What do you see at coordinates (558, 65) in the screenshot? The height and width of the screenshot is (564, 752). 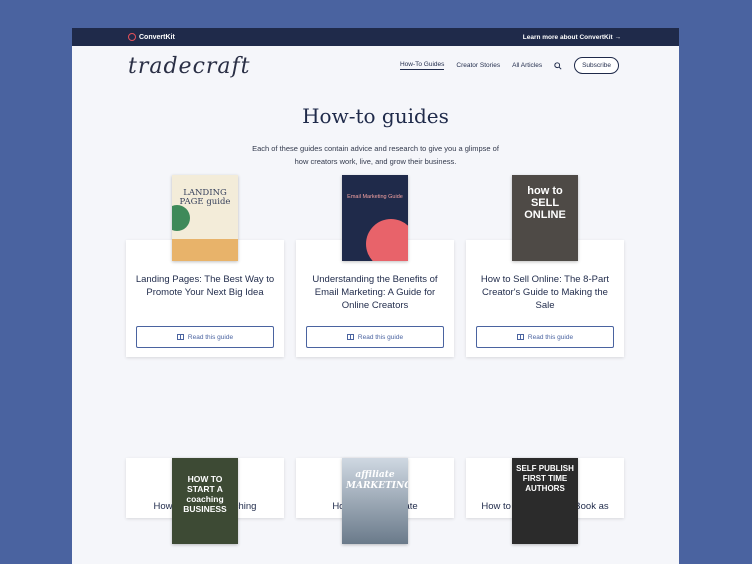 I see `search-icon` at bounding box center [558, 65].